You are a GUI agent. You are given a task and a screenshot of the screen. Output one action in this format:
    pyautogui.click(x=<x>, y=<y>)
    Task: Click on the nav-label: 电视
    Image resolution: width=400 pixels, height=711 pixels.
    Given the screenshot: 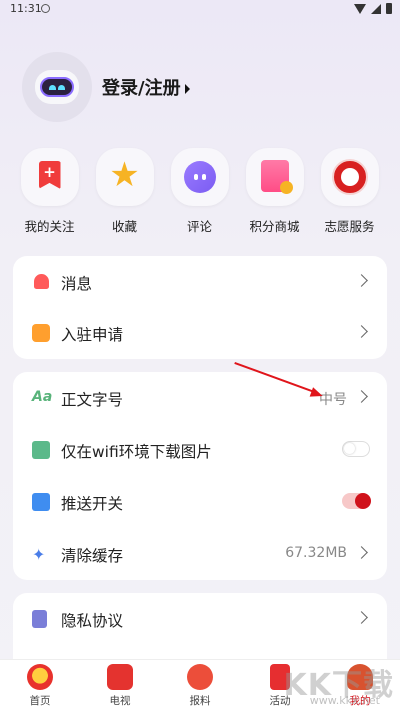 What is the action you would take?
    pyautogui.click(x=120, y=701)
    